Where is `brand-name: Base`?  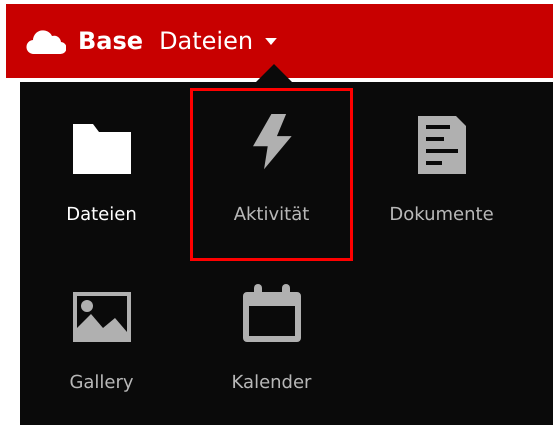
brand-name: Base is located at coordinates (111, 41).